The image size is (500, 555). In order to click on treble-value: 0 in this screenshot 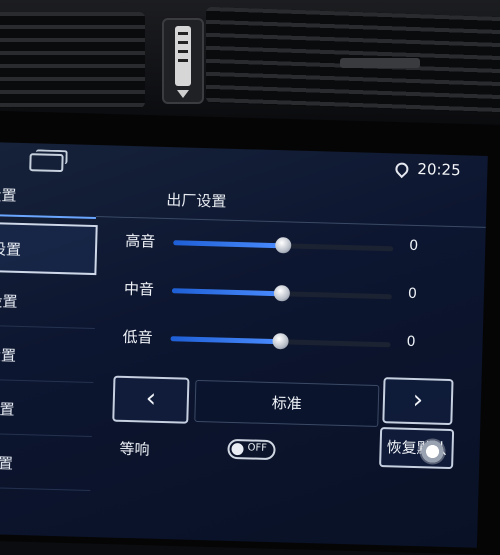, I will do `click(414, 246)`.